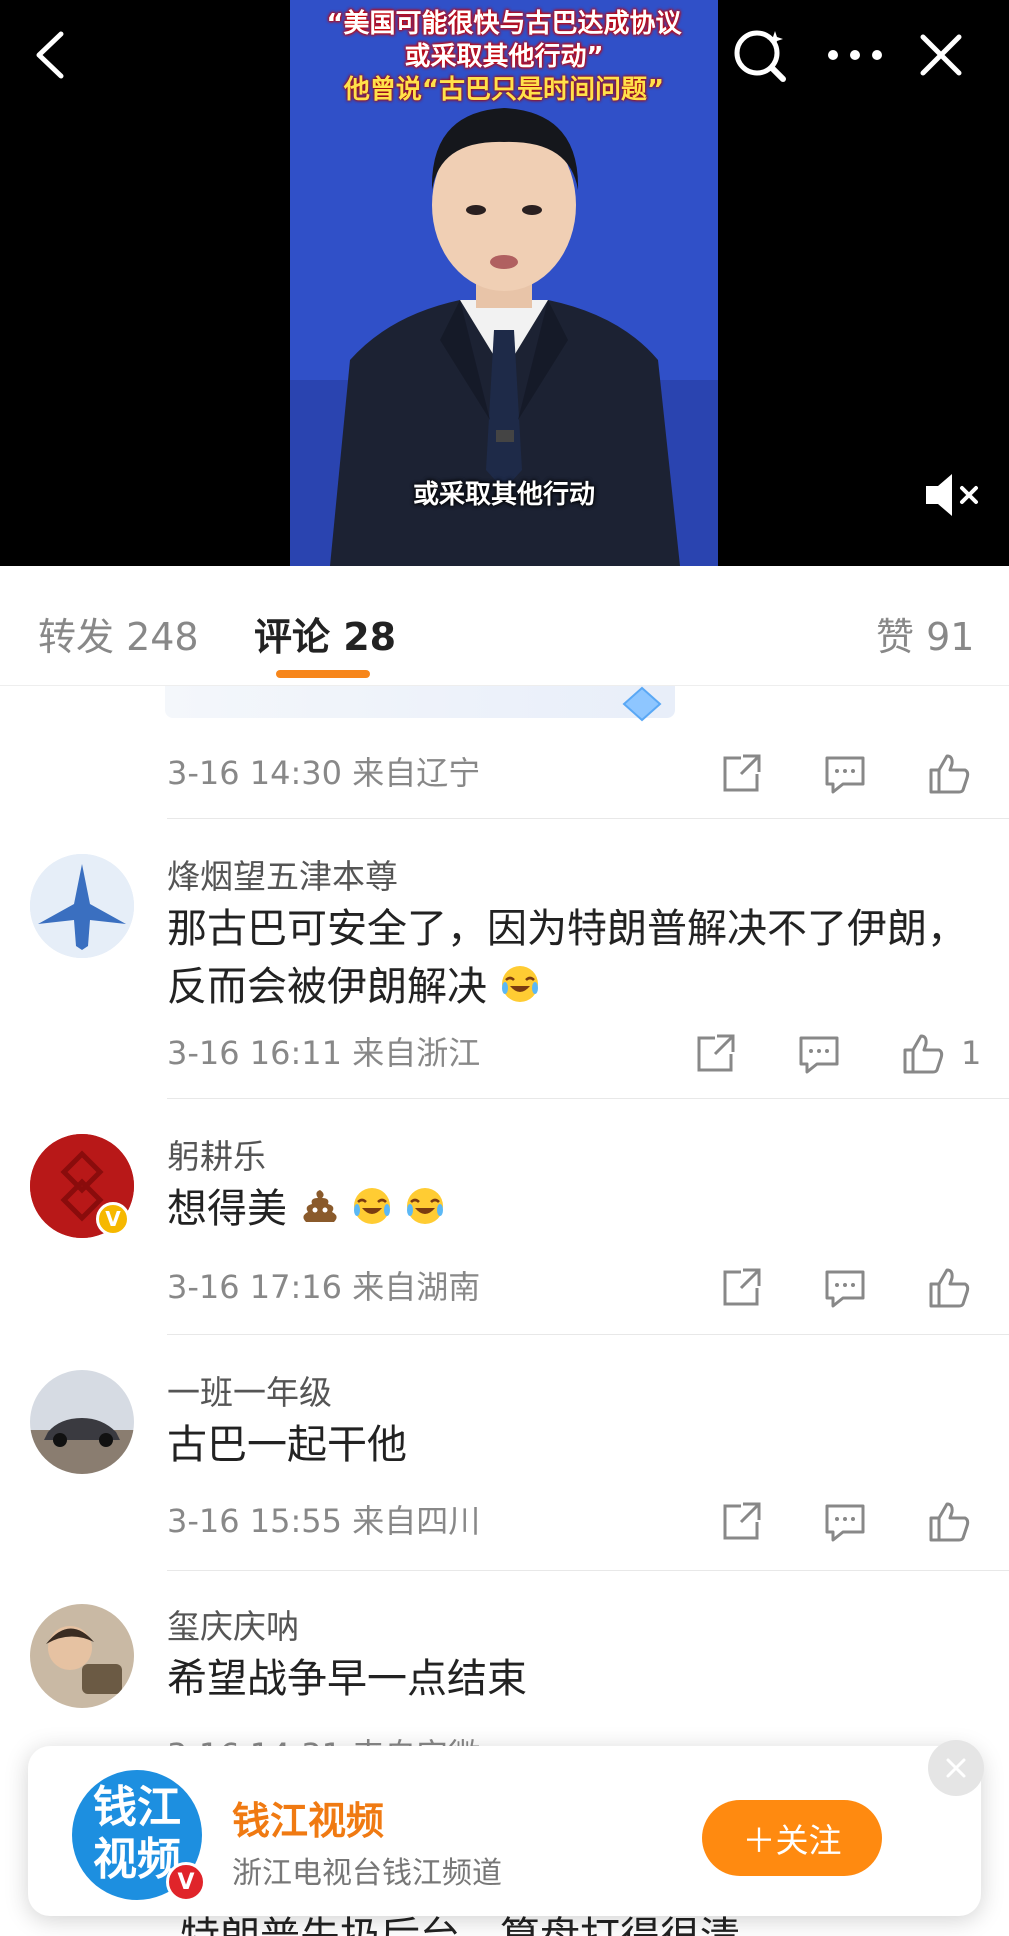 This screenshot has height=1936, width=1009. I want to click on comment-text: 希望战争早一点结束, so click(347, 1679).